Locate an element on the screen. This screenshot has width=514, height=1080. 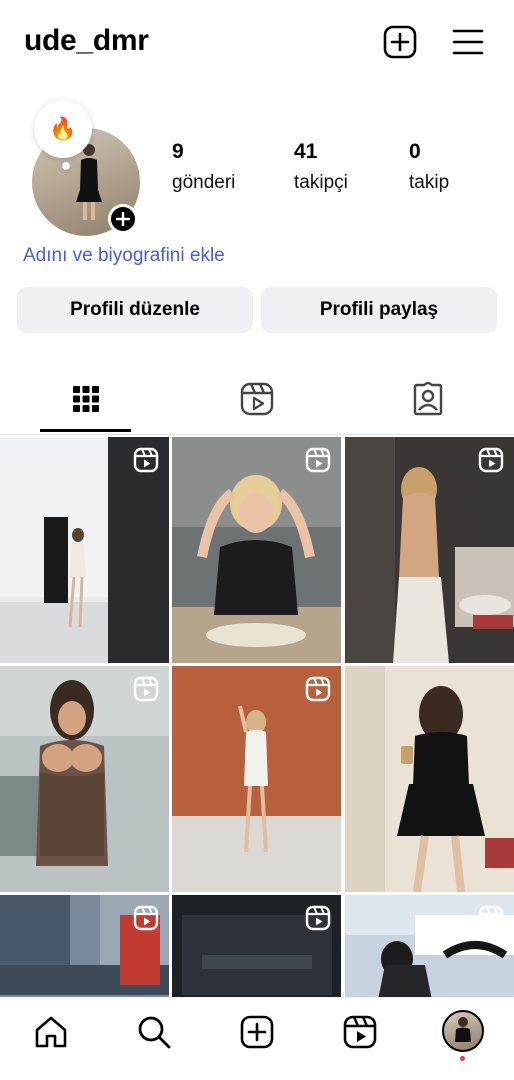
add-bio-link: Adını ve biyografini ekle is located at coordinates (124, 256).